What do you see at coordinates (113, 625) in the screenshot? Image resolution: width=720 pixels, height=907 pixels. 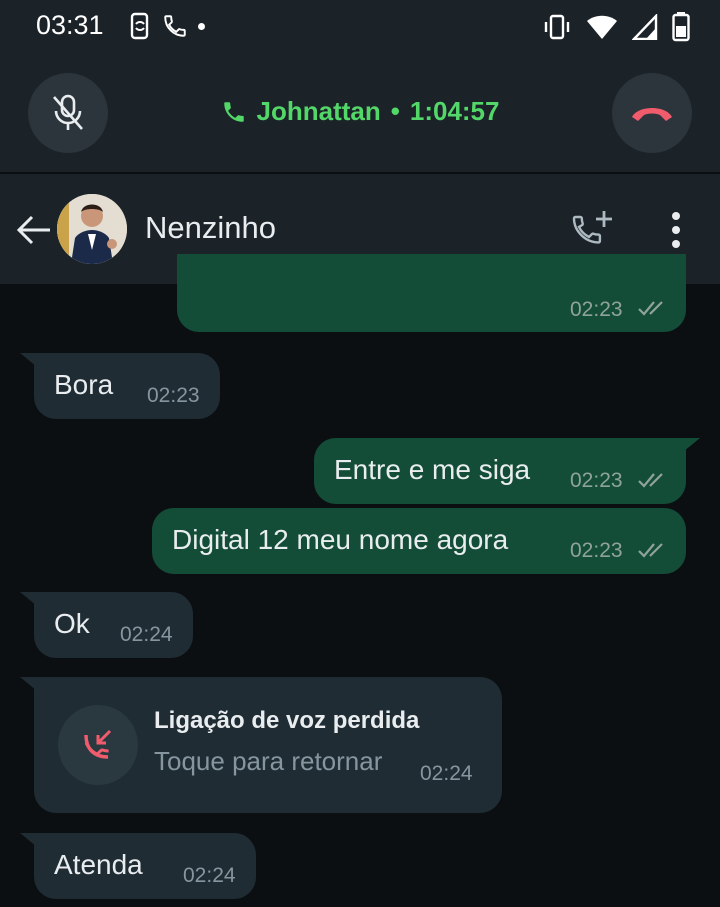 I see `message-bubble-incoming: Ok 02:24` at bounding box center [113, 625].